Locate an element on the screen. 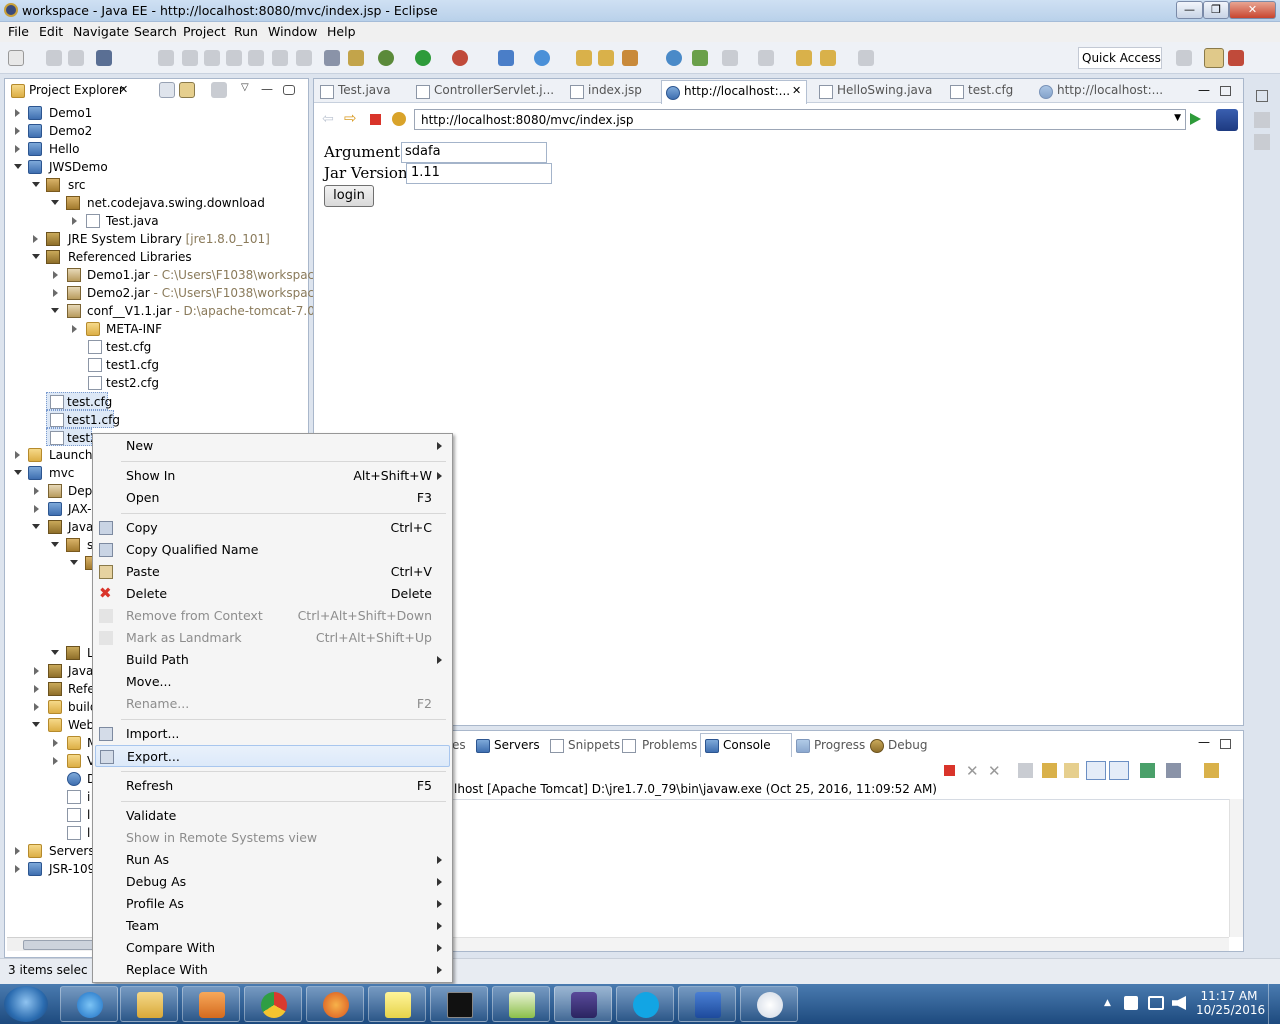 Image resolution: width=1280 pixels, height=1024 pixels. browser-go-icon is located at coordinates (1195, 119).